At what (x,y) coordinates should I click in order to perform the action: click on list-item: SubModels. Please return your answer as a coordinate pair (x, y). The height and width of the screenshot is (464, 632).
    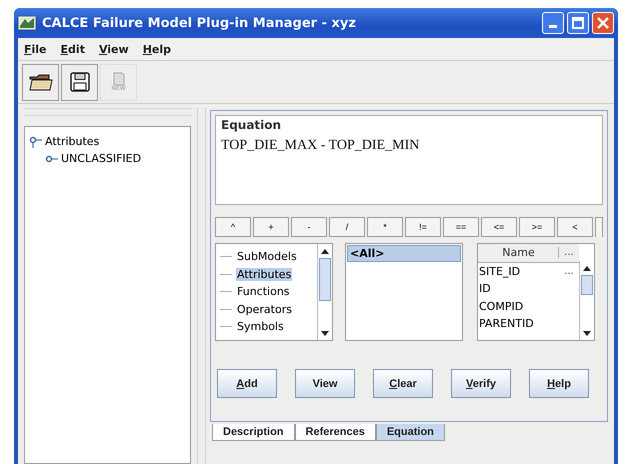
    Looking at the image, I should click on (267, 257).